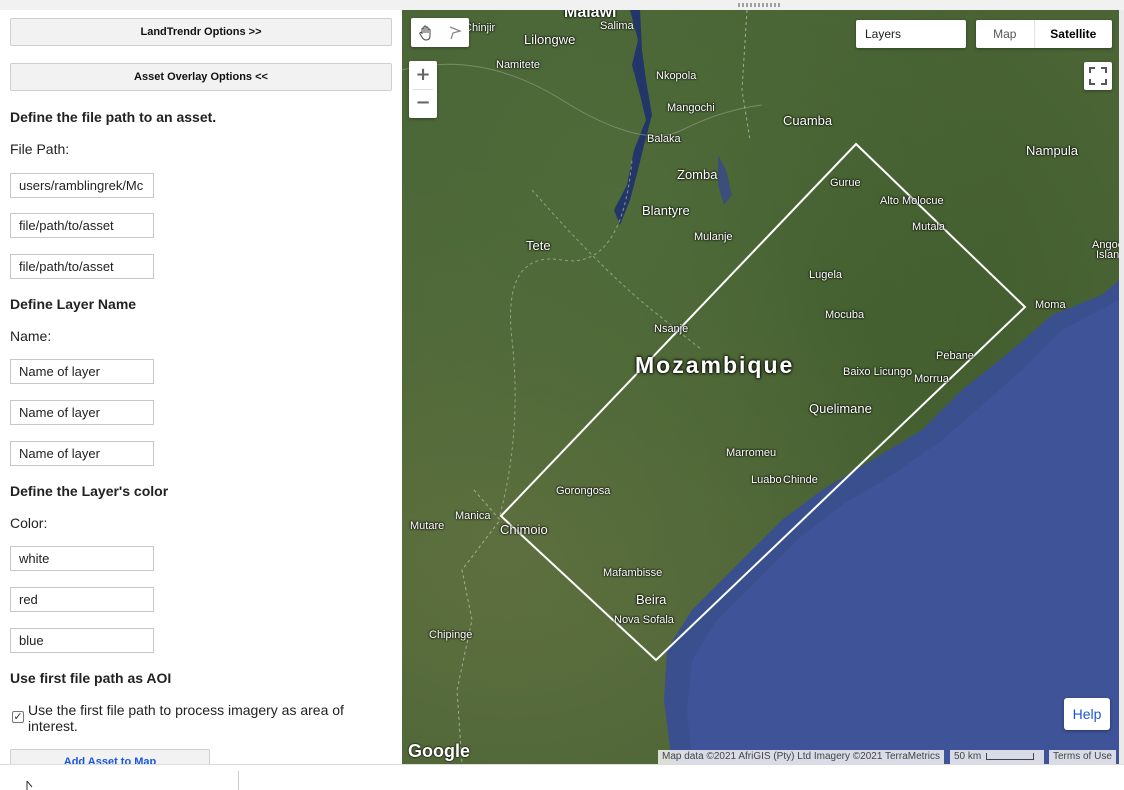 This screenshot has height=790, width=1124. I want to click on layer-name-input-1: Name of layer, so click(82, 371).